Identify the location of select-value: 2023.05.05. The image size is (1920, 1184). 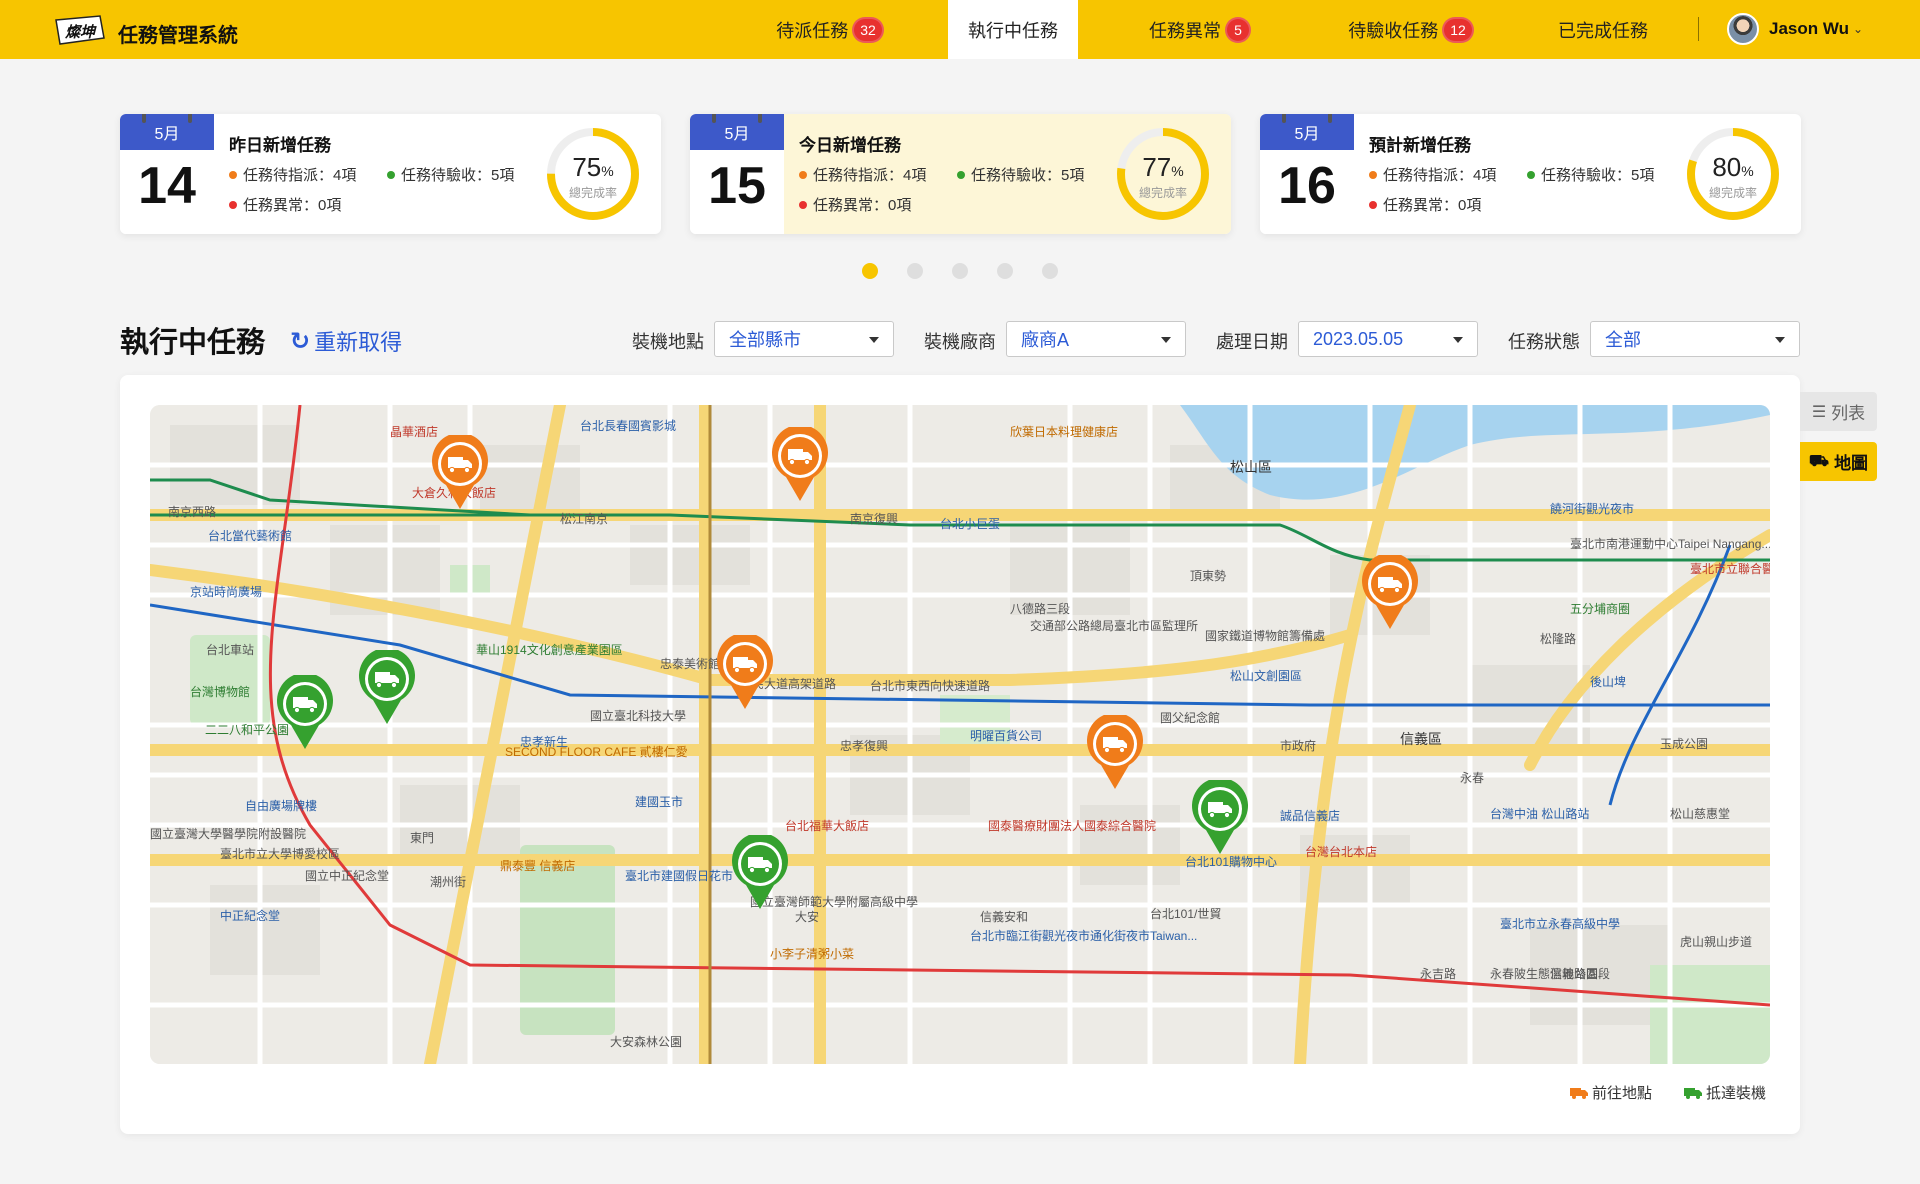
(1358, 338).